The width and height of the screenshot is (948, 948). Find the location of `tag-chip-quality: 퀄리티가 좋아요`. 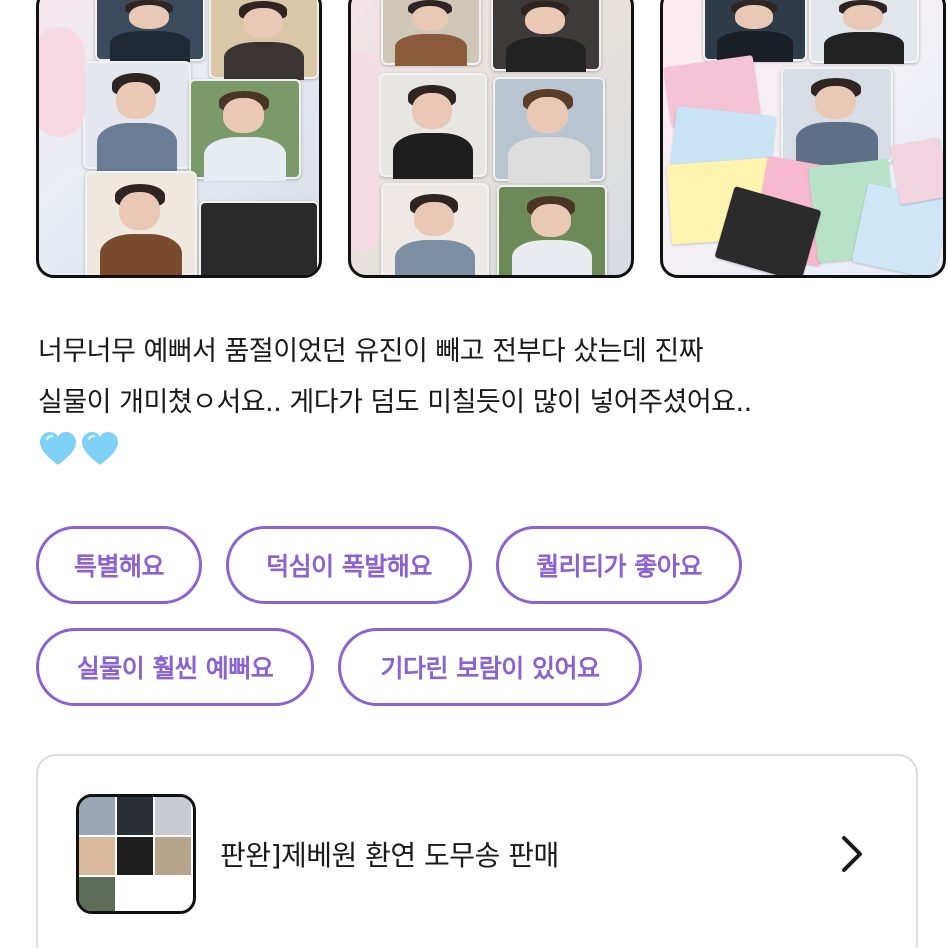

tag-chip-quality: 퀄리티가 좋아요 is located at coordinates (619, 565).